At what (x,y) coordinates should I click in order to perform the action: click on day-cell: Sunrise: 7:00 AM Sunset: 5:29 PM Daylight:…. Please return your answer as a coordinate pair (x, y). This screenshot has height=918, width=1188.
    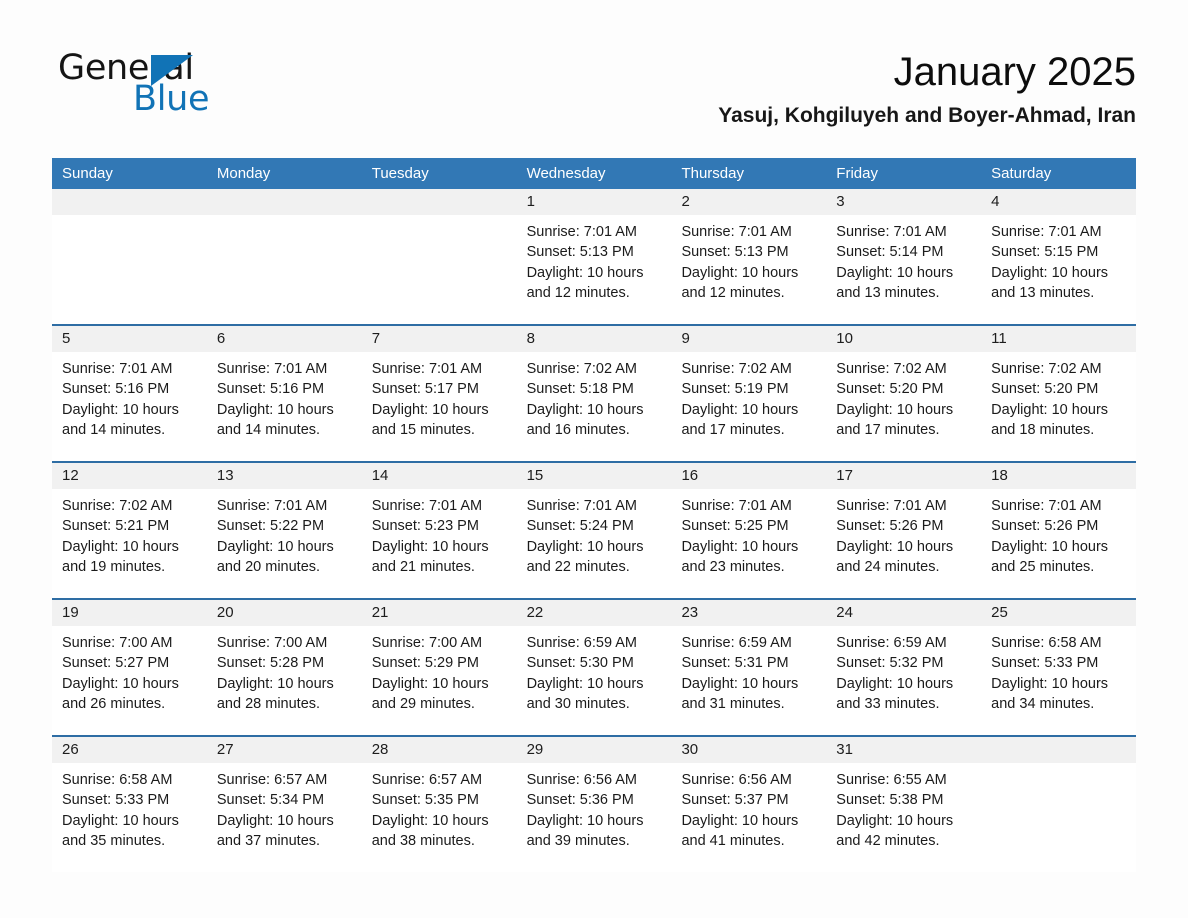
    Looking at the image, I should click on (439, 680).